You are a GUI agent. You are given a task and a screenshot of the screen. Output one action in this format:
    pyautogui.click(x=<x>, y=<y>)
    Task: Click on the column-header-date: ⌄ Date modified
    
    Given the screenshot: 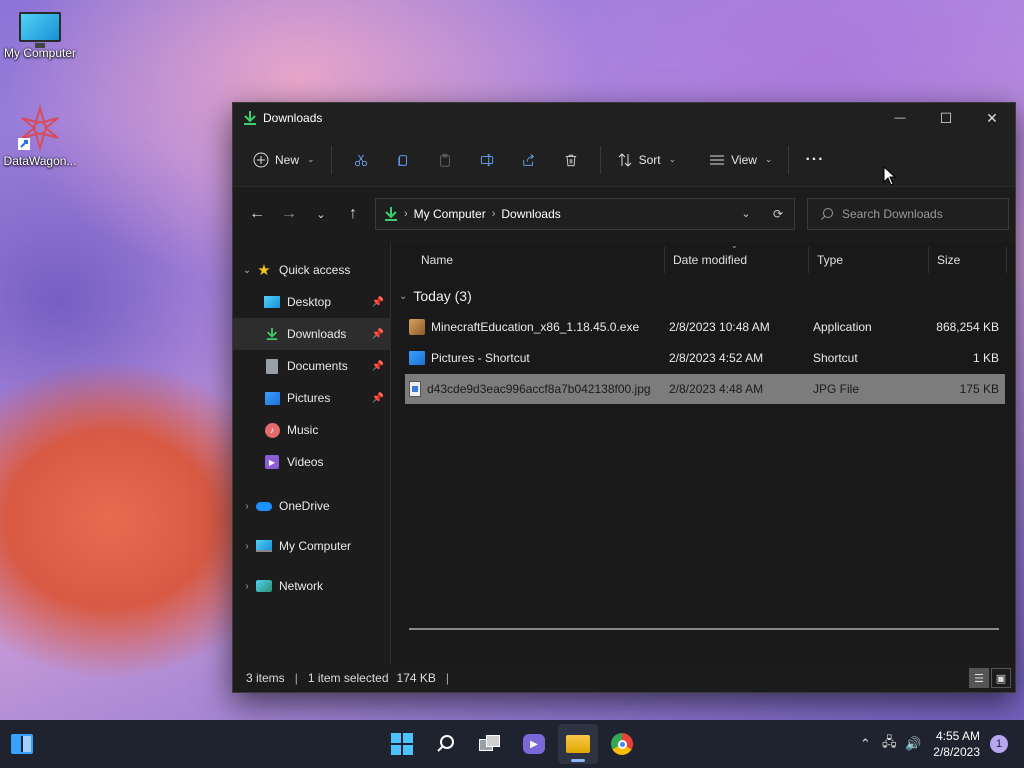 What is the action you would take?
    pyautogui.click(x=737, y=257)
    